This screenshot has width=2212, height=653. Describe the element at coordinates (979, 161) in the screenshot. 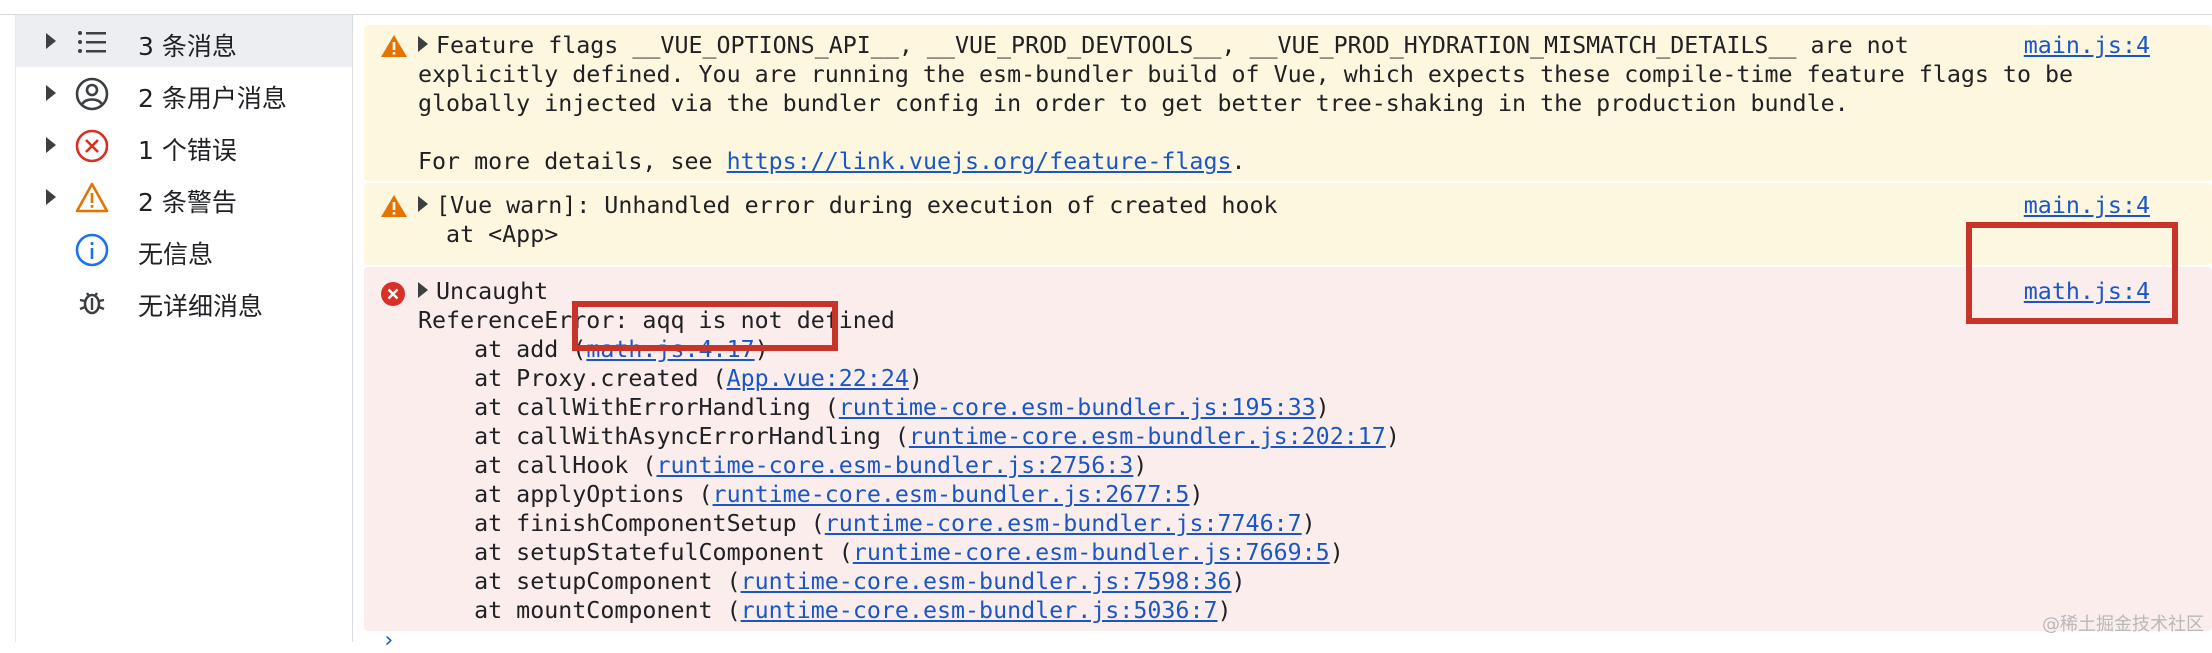

I see `feature-flags-link: https://link.vuejs.org/feature-flags` at that location.